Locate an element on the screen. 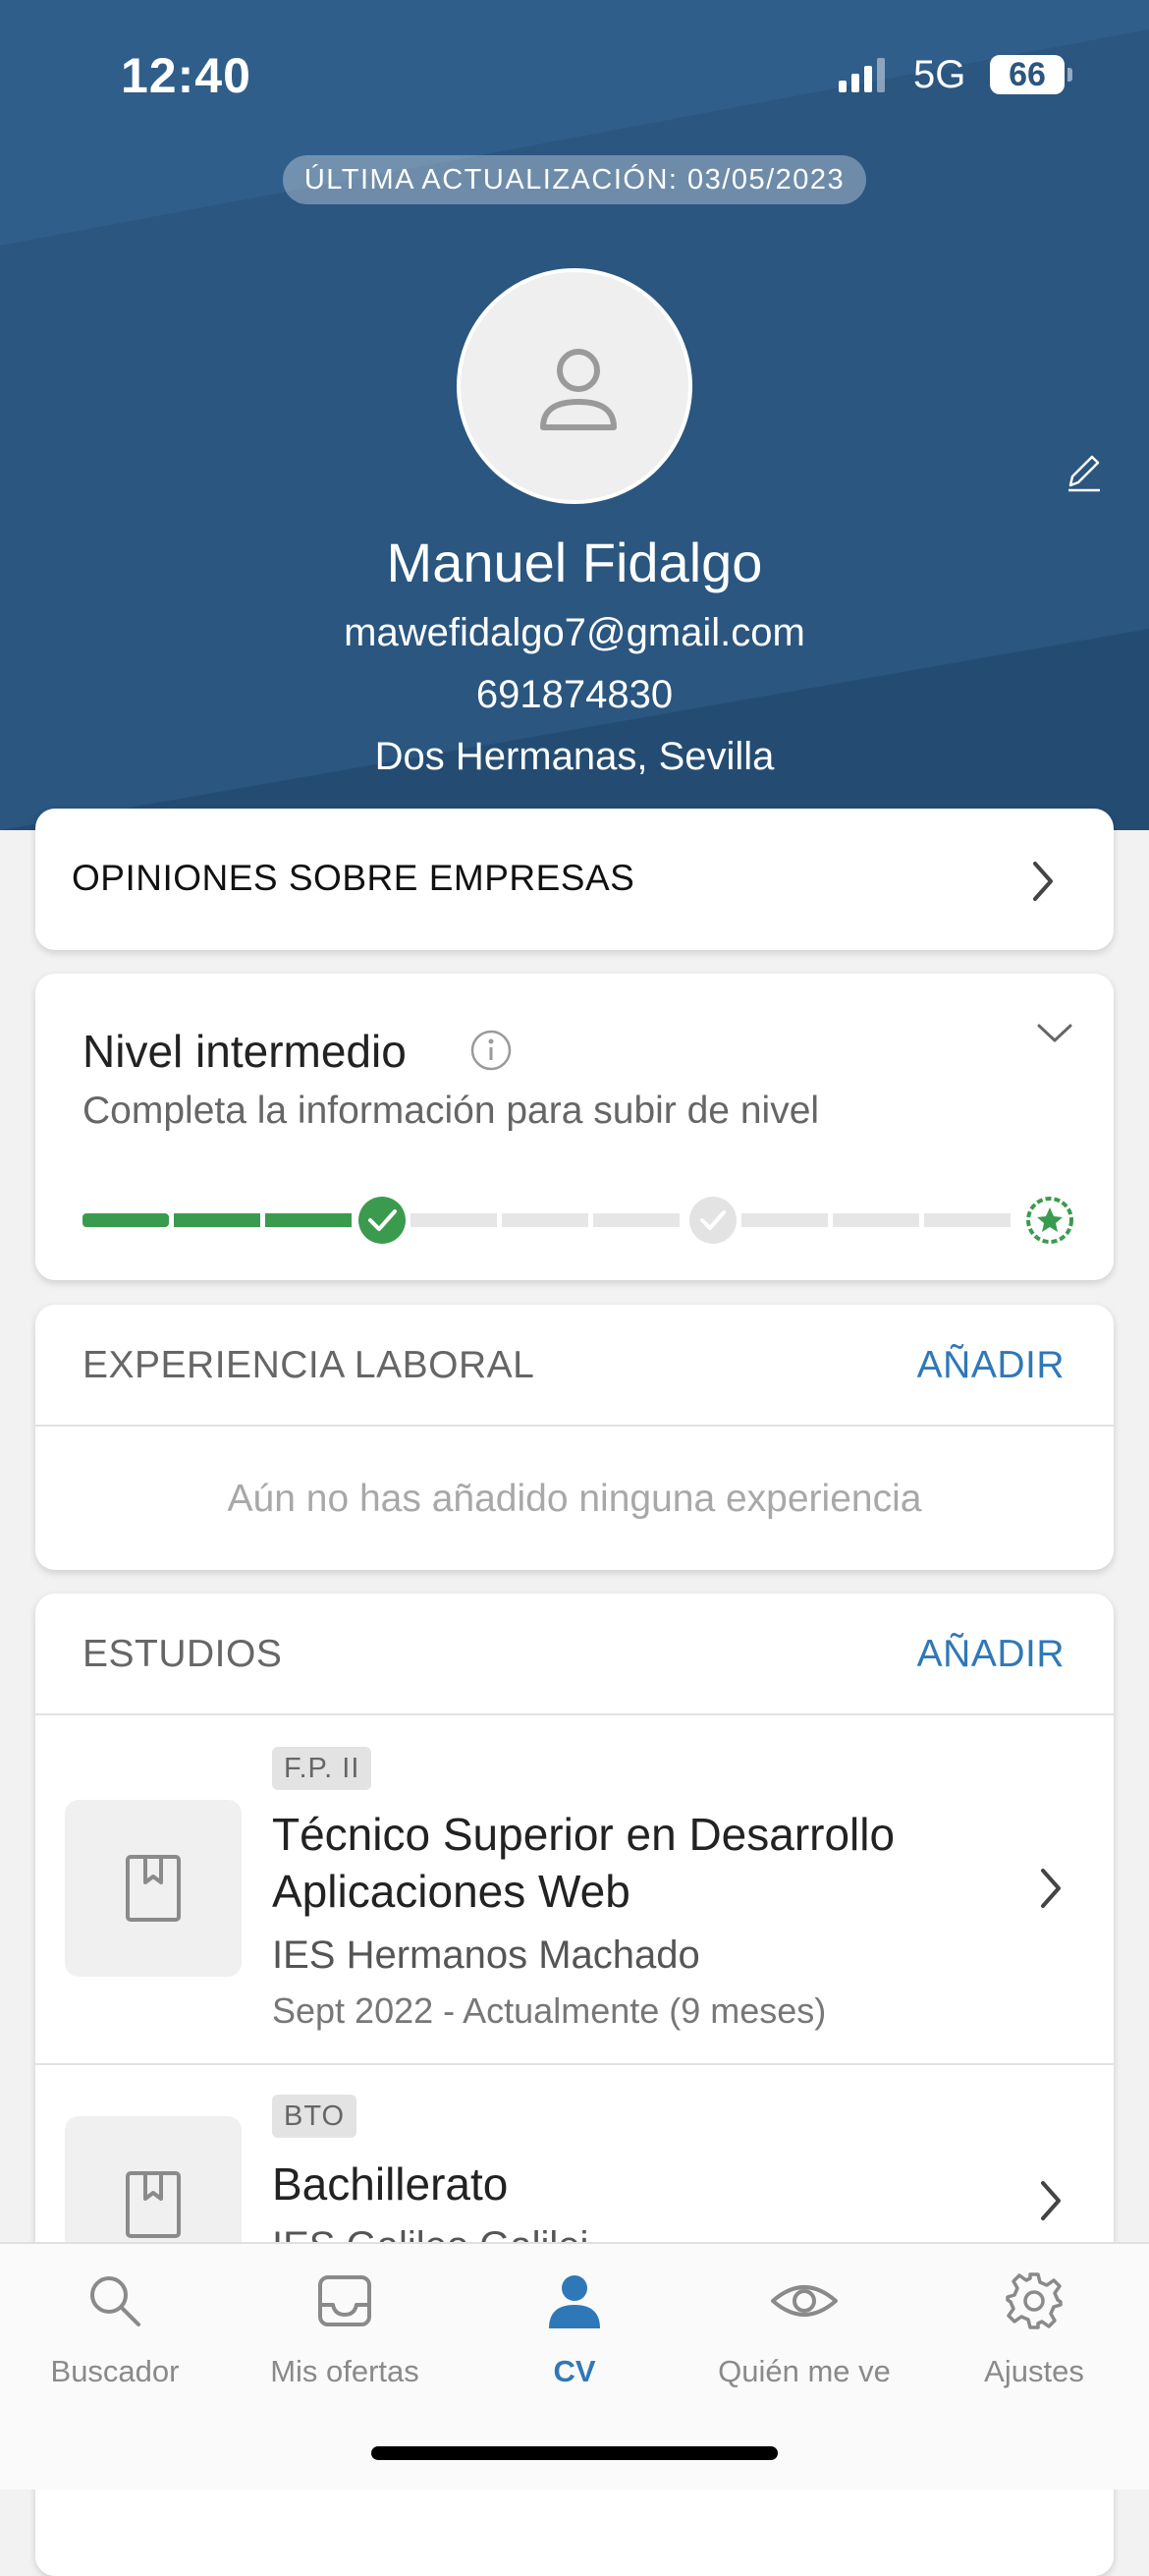 Image resolution: width=1149 pixels, height=2576 pixels. study-school: IES Hermanos Machado is located at coordinates (486, 1955).